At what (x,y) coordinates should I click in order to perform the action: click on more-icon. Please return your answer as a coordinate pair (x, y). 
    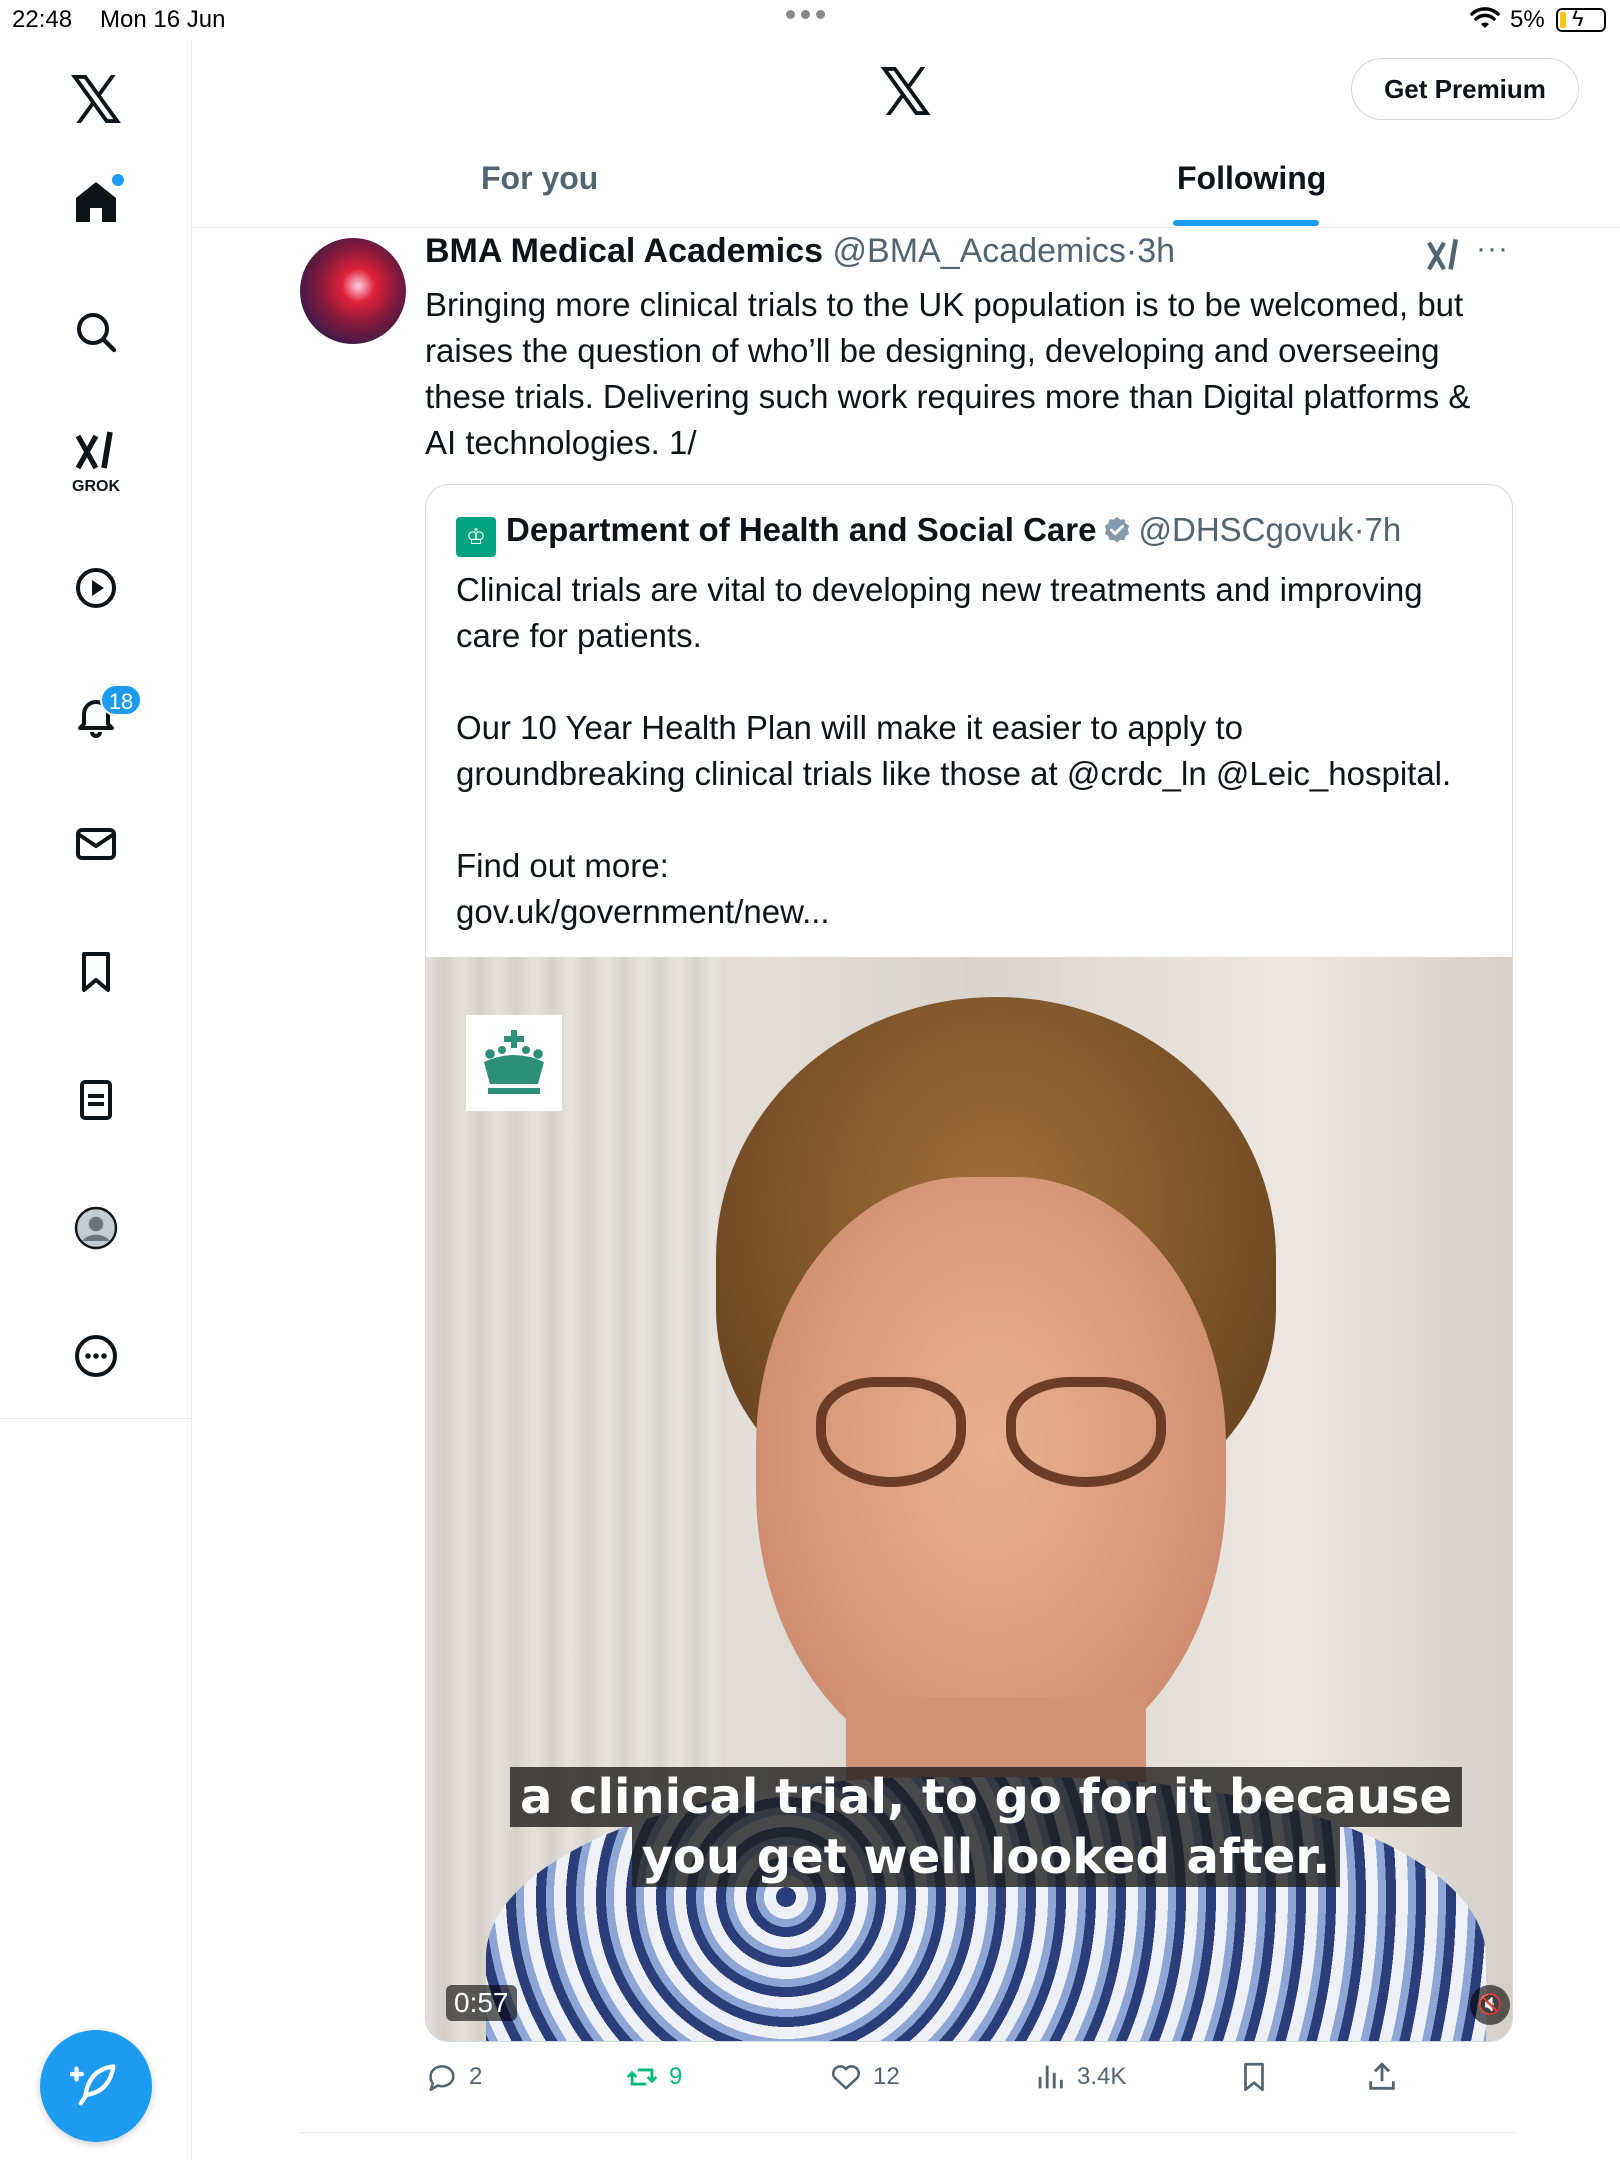
    Looking at the image, I should click on (96, 1356).